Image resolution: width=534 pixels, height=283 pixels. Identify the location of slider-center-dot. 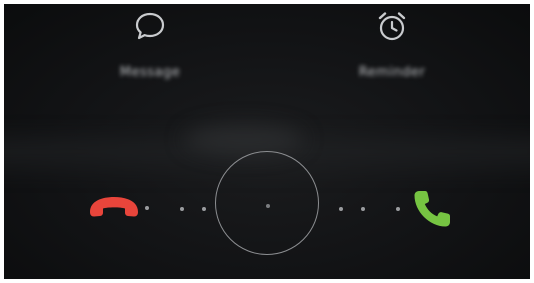
(268, 206).